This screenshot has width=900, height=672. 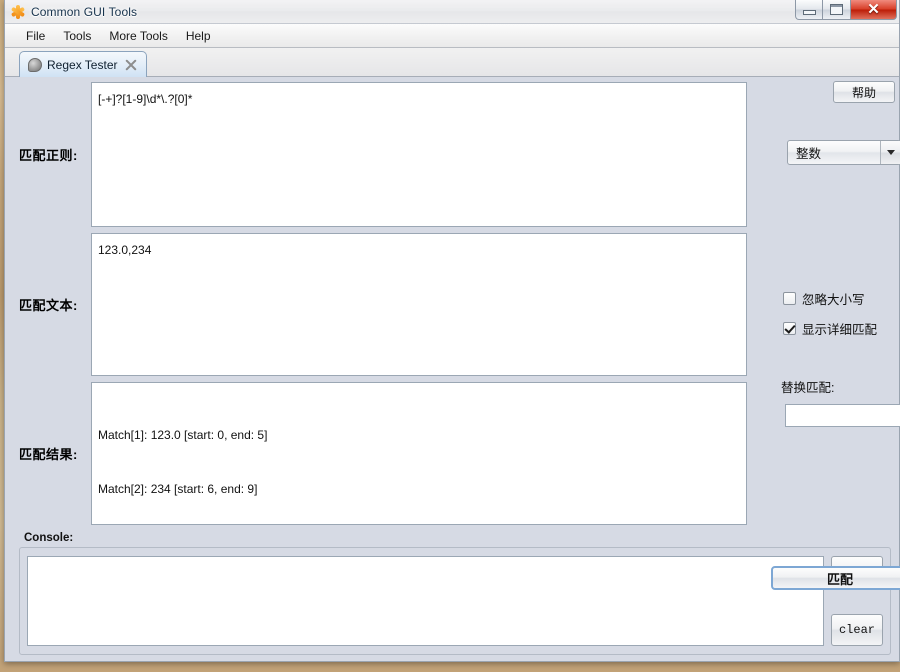 I want to click on help-button: 帮助, so click(x=864, y=92).